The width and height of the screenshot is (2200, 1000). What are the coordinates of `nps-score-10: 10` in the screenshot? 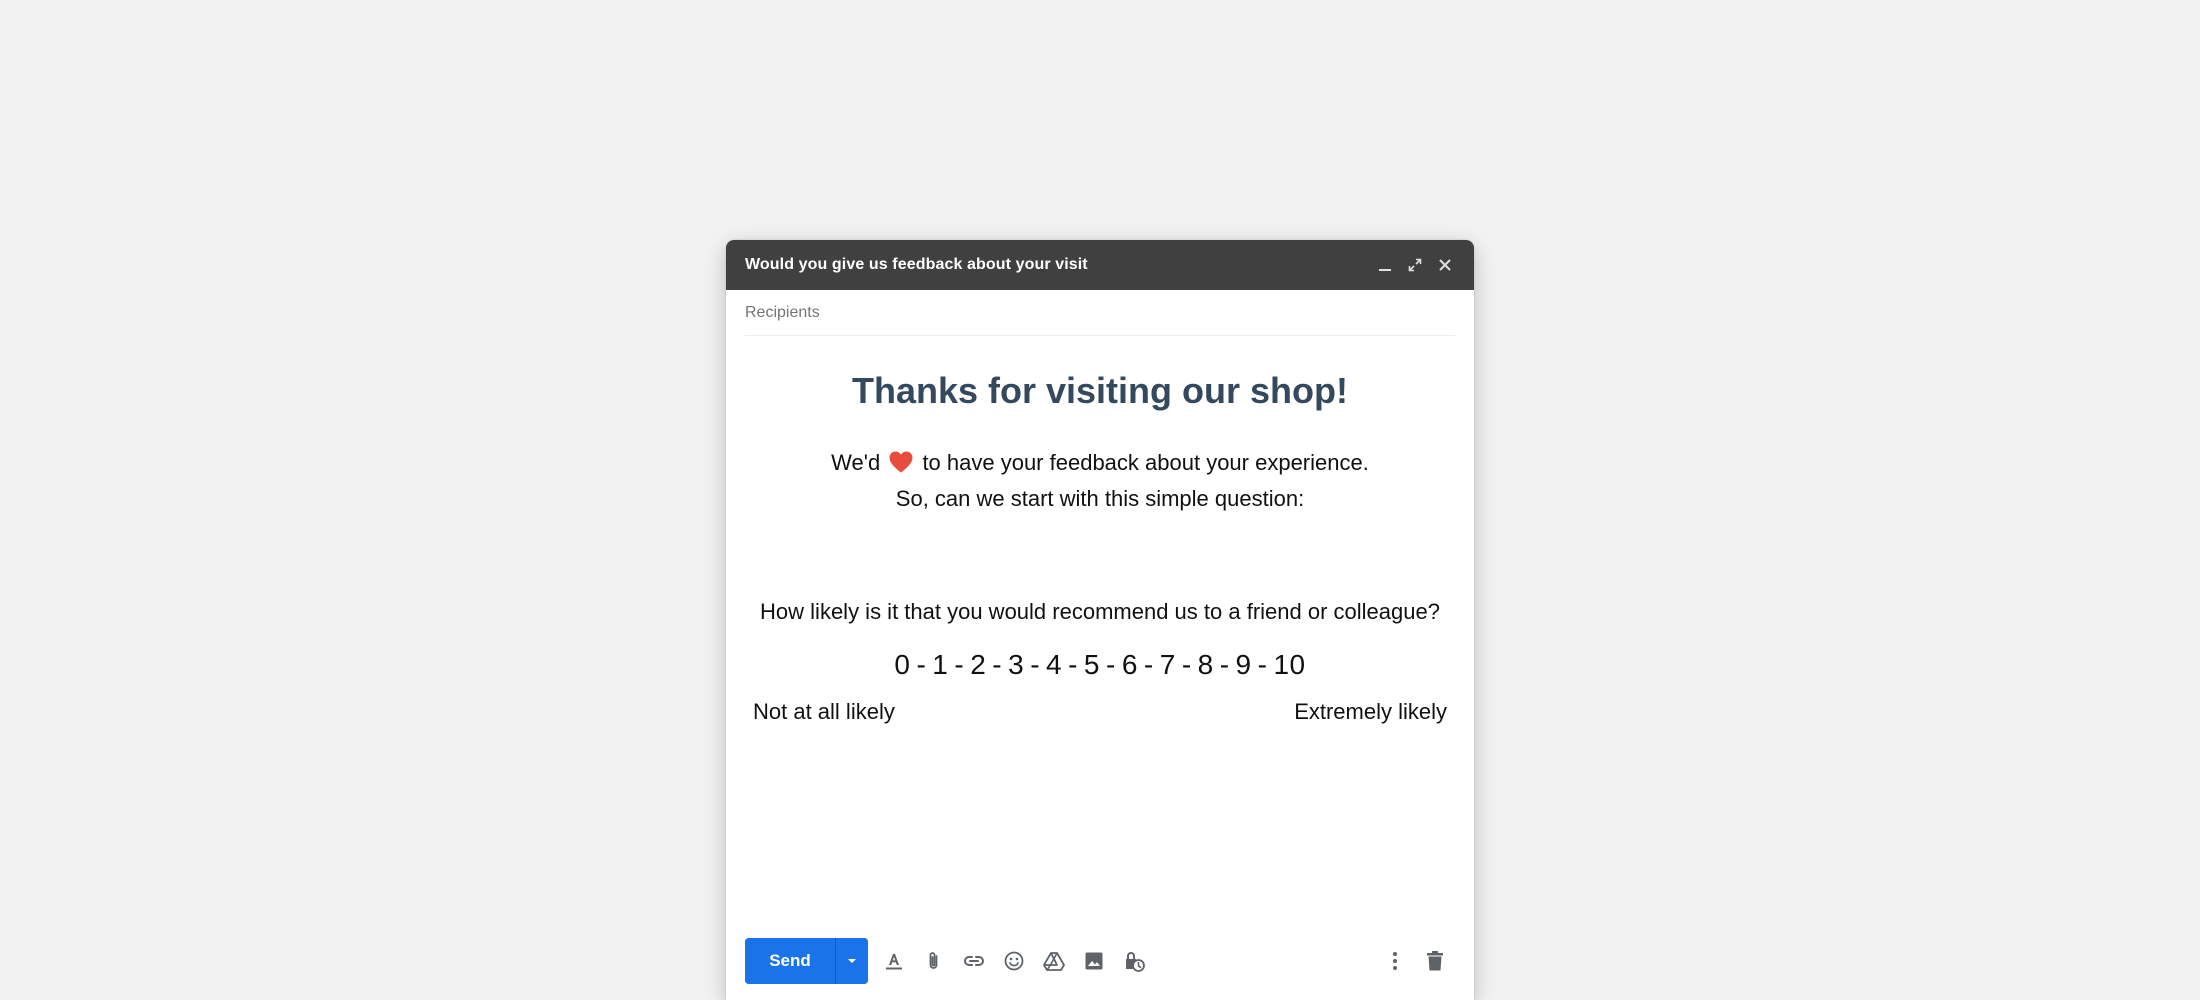 It's located at (1289, 664).